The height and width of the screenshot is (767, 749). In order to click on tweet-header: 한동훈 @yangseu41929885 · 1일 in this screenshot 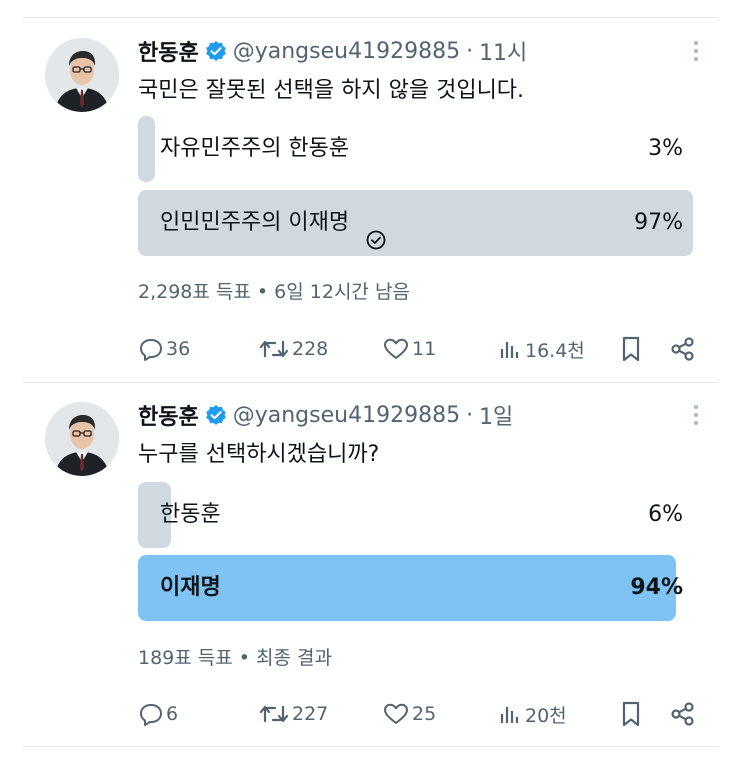, I will do `click(325, 415)`.